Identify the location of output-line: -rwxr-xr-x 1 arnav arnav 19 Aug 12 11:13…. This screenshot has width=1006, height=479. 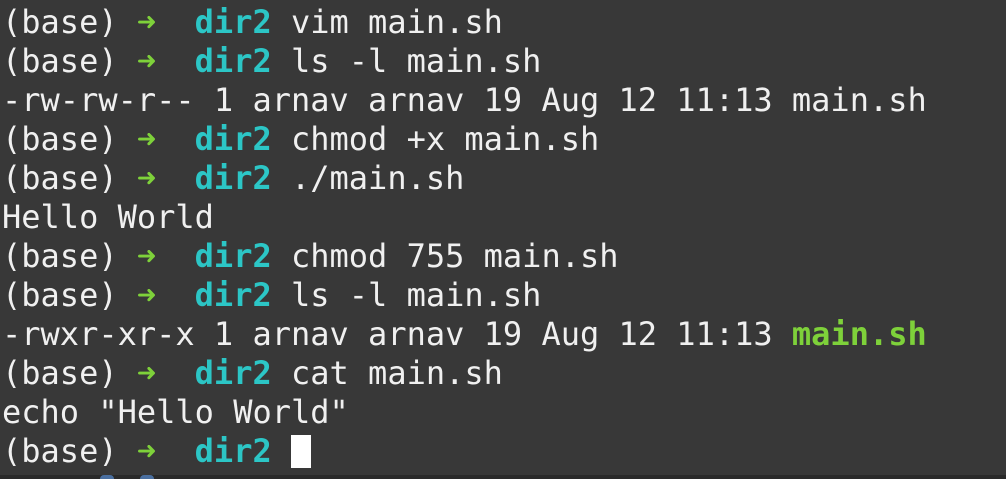
(504, 334).